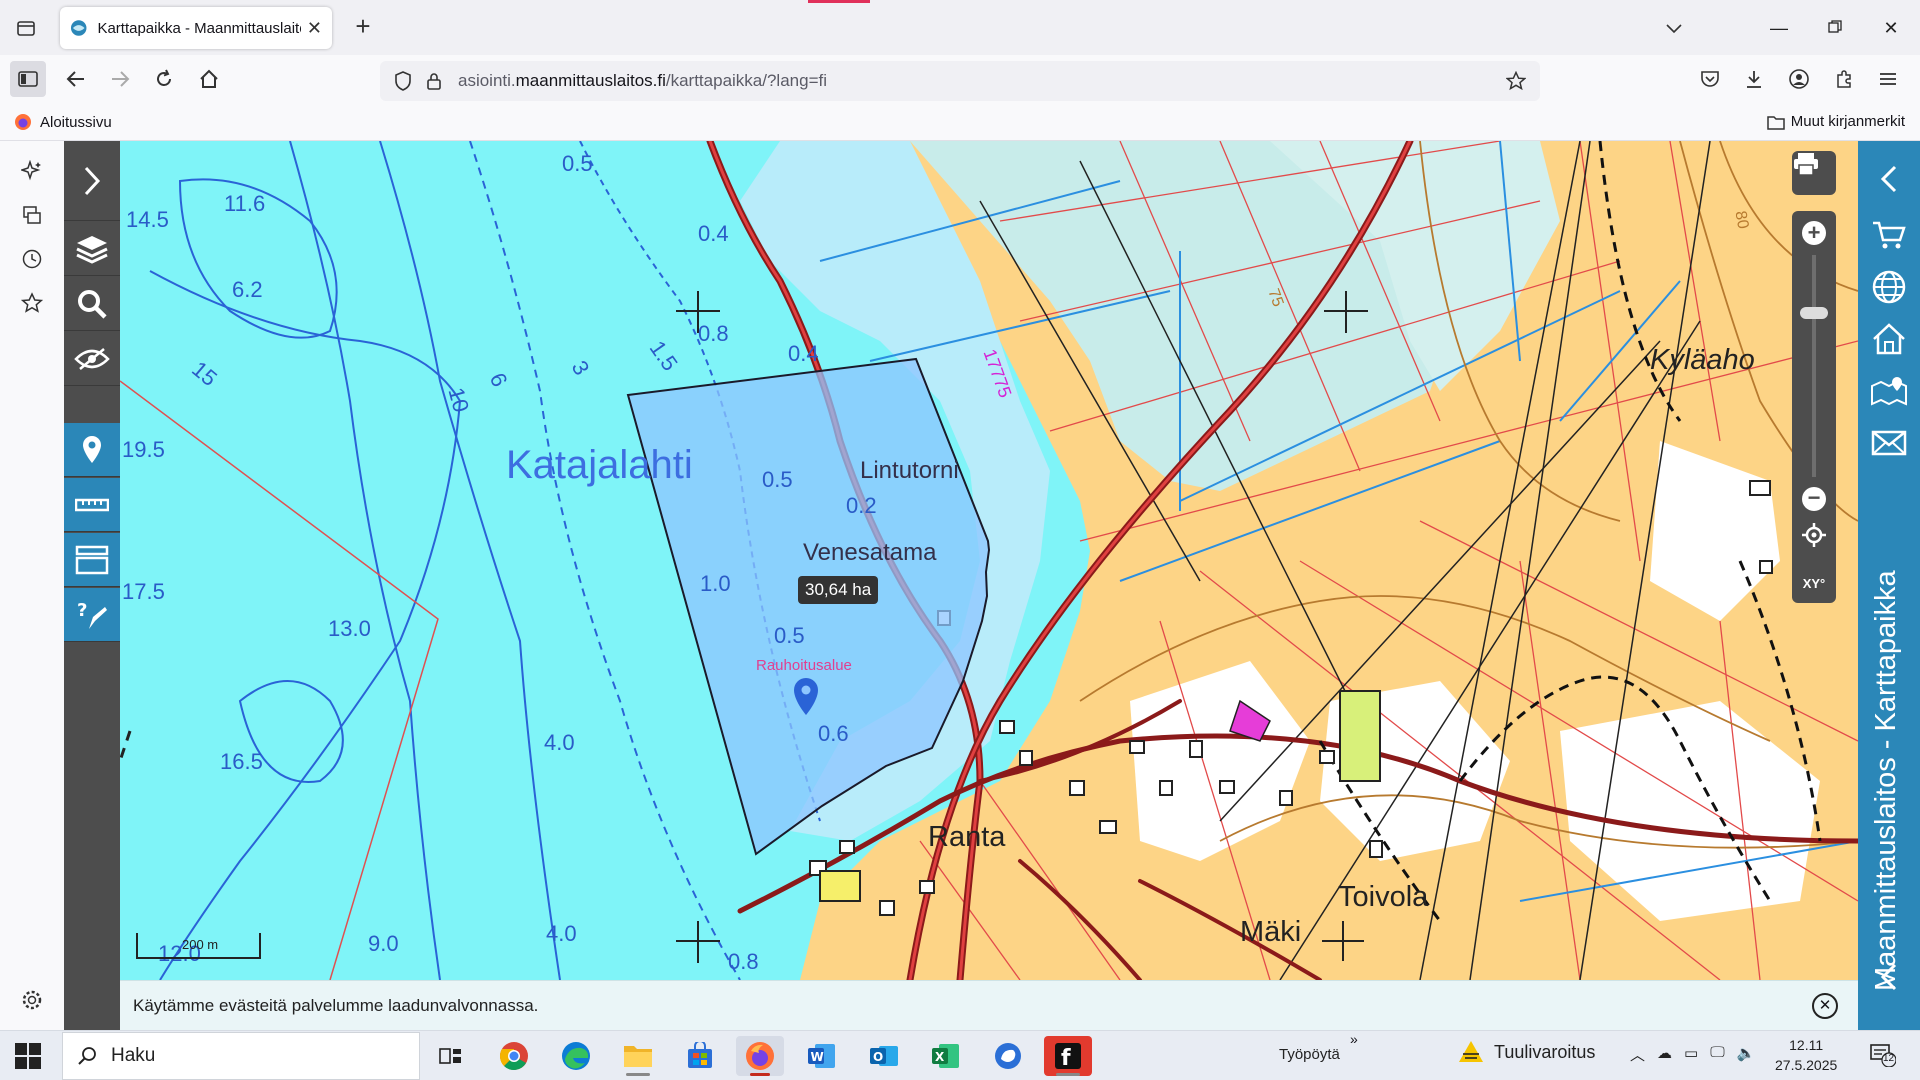  Describe the element at coordinates (403, 81) in the screenshot. I see `tracking-shield-icon` at that location.